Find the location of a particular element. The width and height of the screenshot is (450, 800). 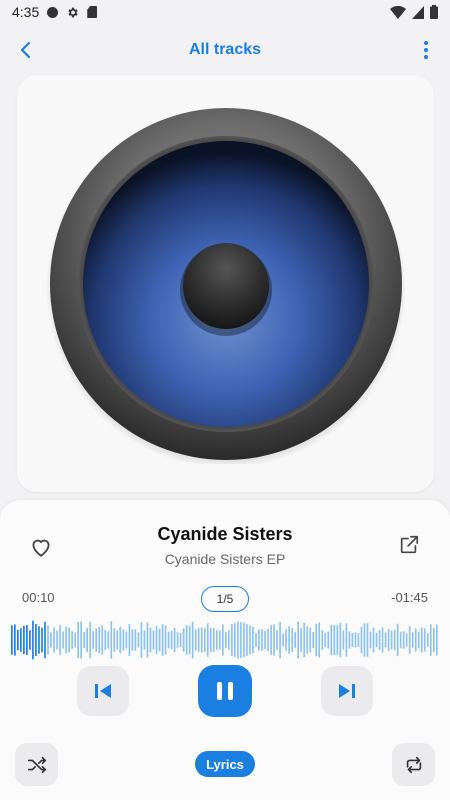

wifi-icon is located at coordinates (398, 12).